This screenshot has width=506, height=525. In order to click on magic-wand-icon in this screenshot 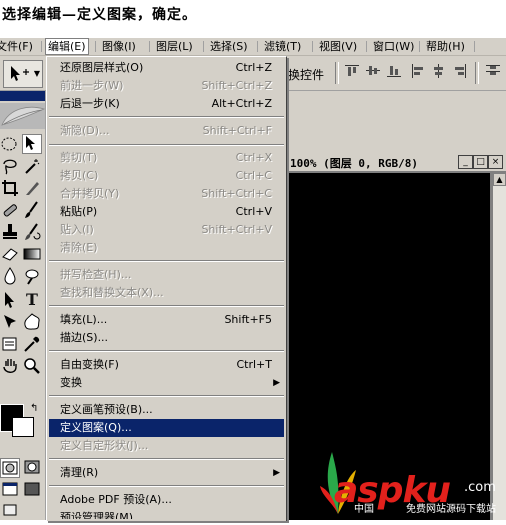, I will do `click(32, 166)`.